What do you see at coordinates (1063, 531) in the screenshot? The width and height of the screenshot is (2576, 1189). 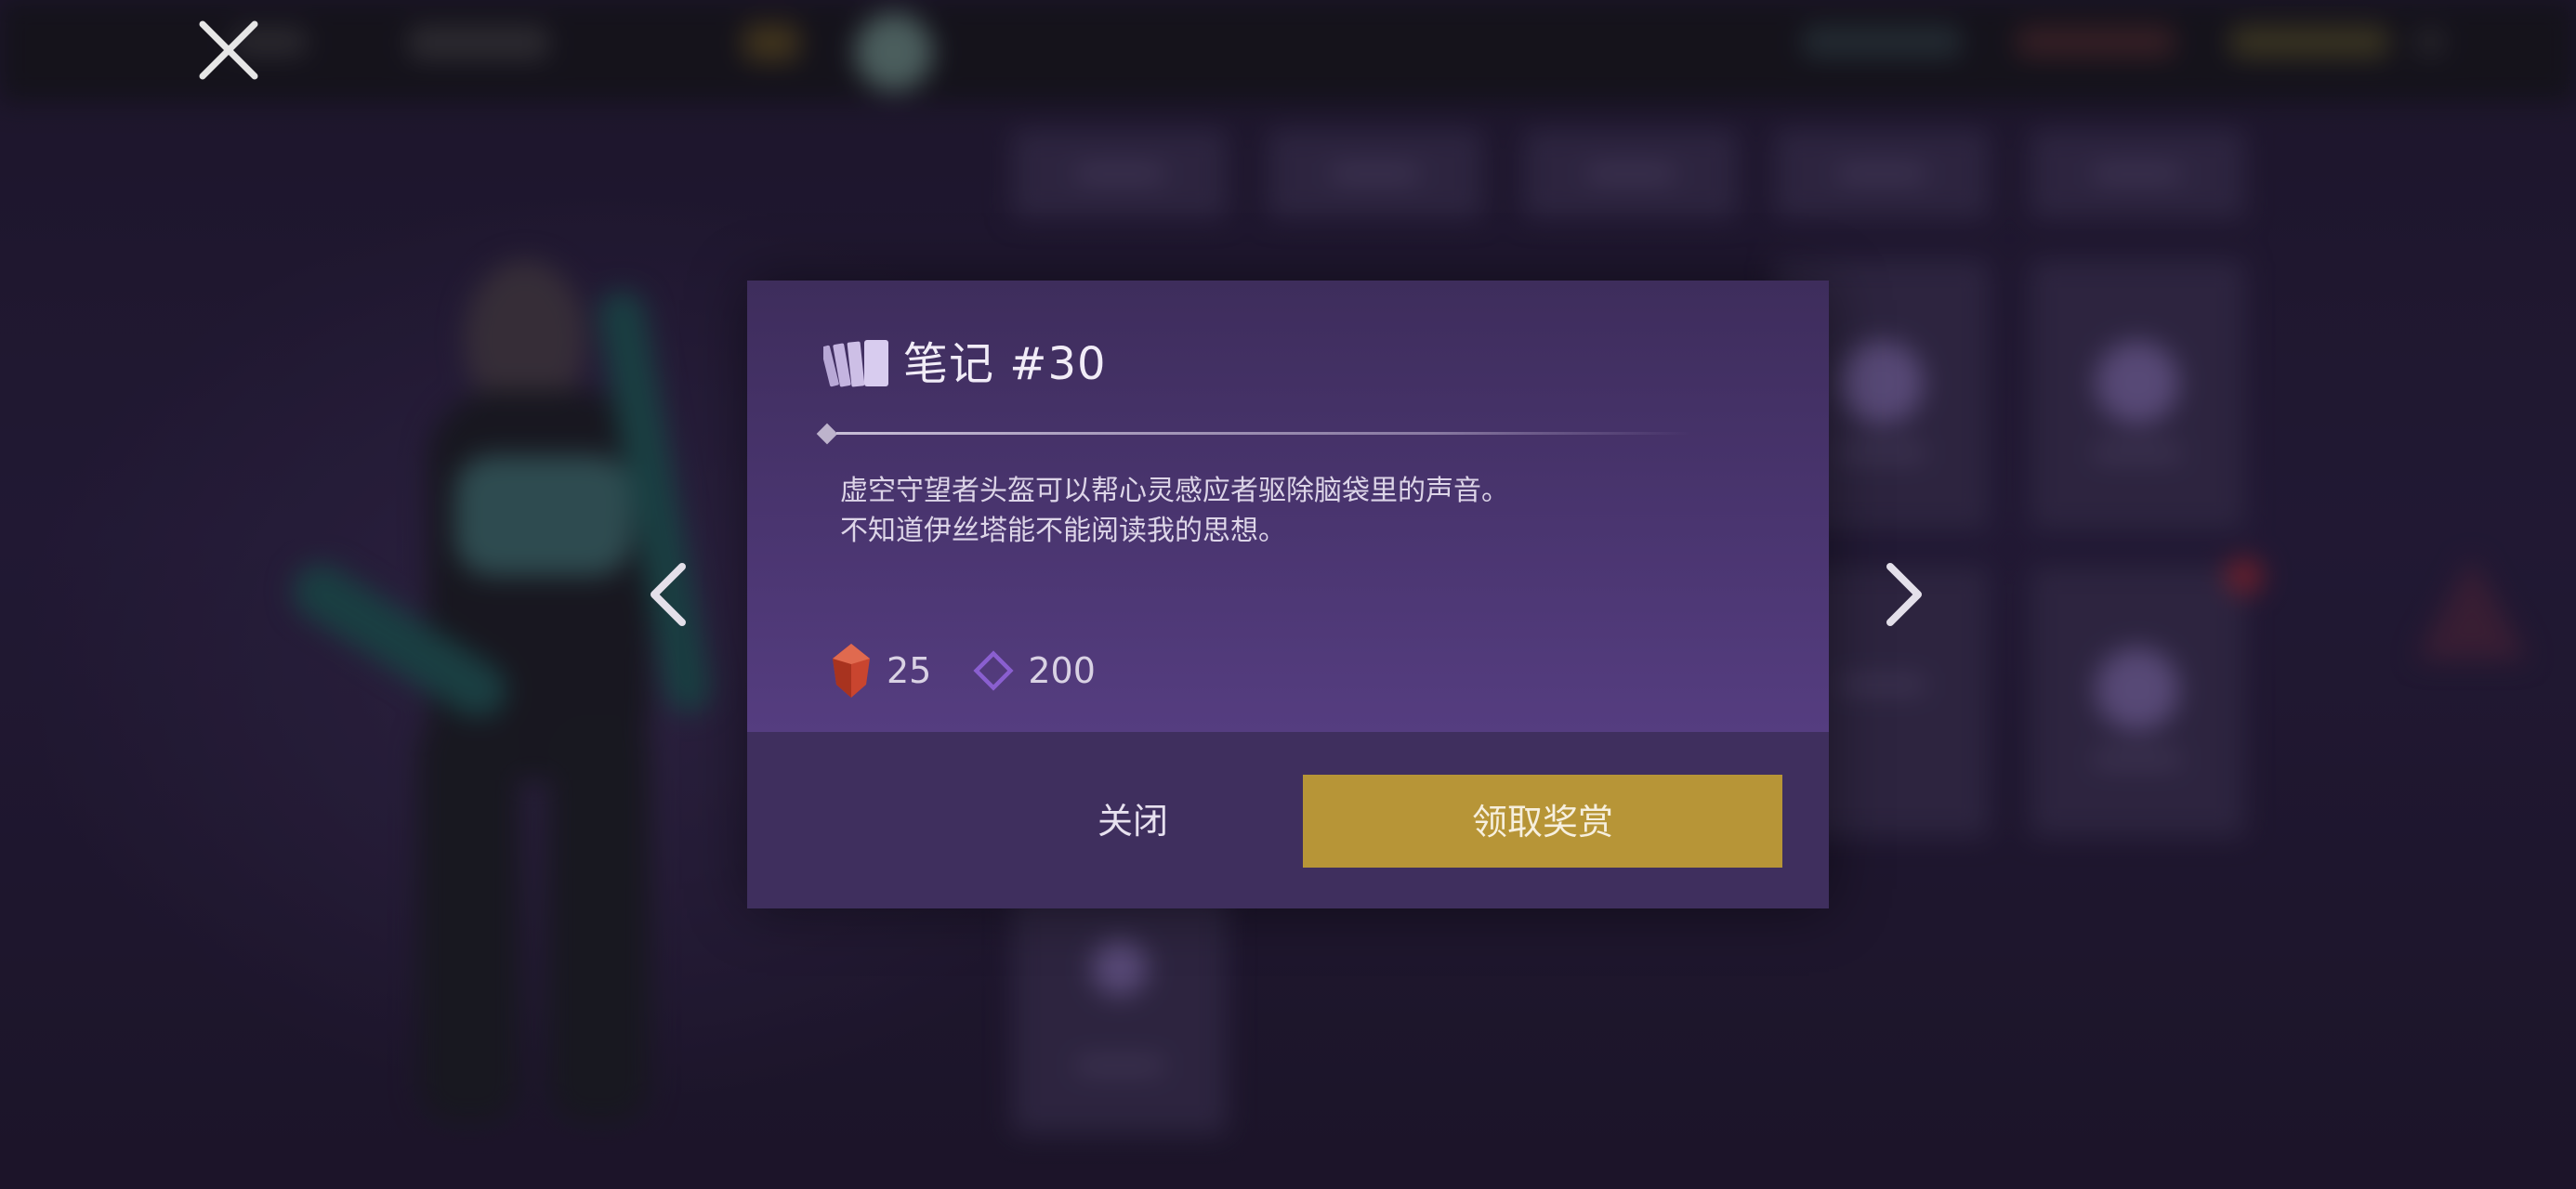 I see `description-line: 不知道伊丝塔能不能阅读我的思想。` at bounding box center [1063, 531].